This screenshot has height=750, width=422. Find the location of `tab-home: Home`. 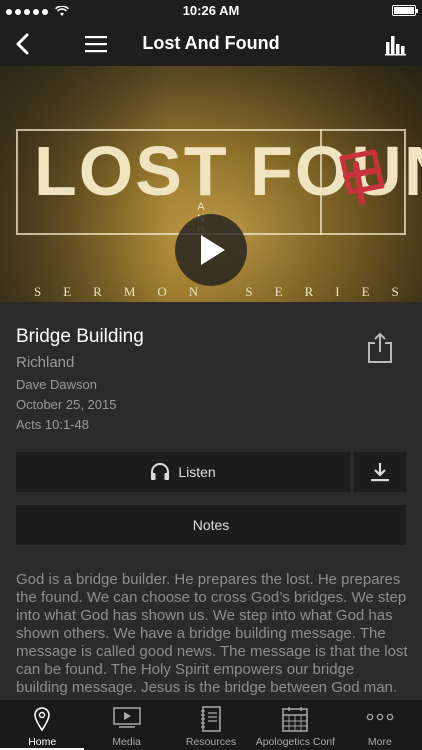

tab-home: Home is located at coordinates (42, 725).